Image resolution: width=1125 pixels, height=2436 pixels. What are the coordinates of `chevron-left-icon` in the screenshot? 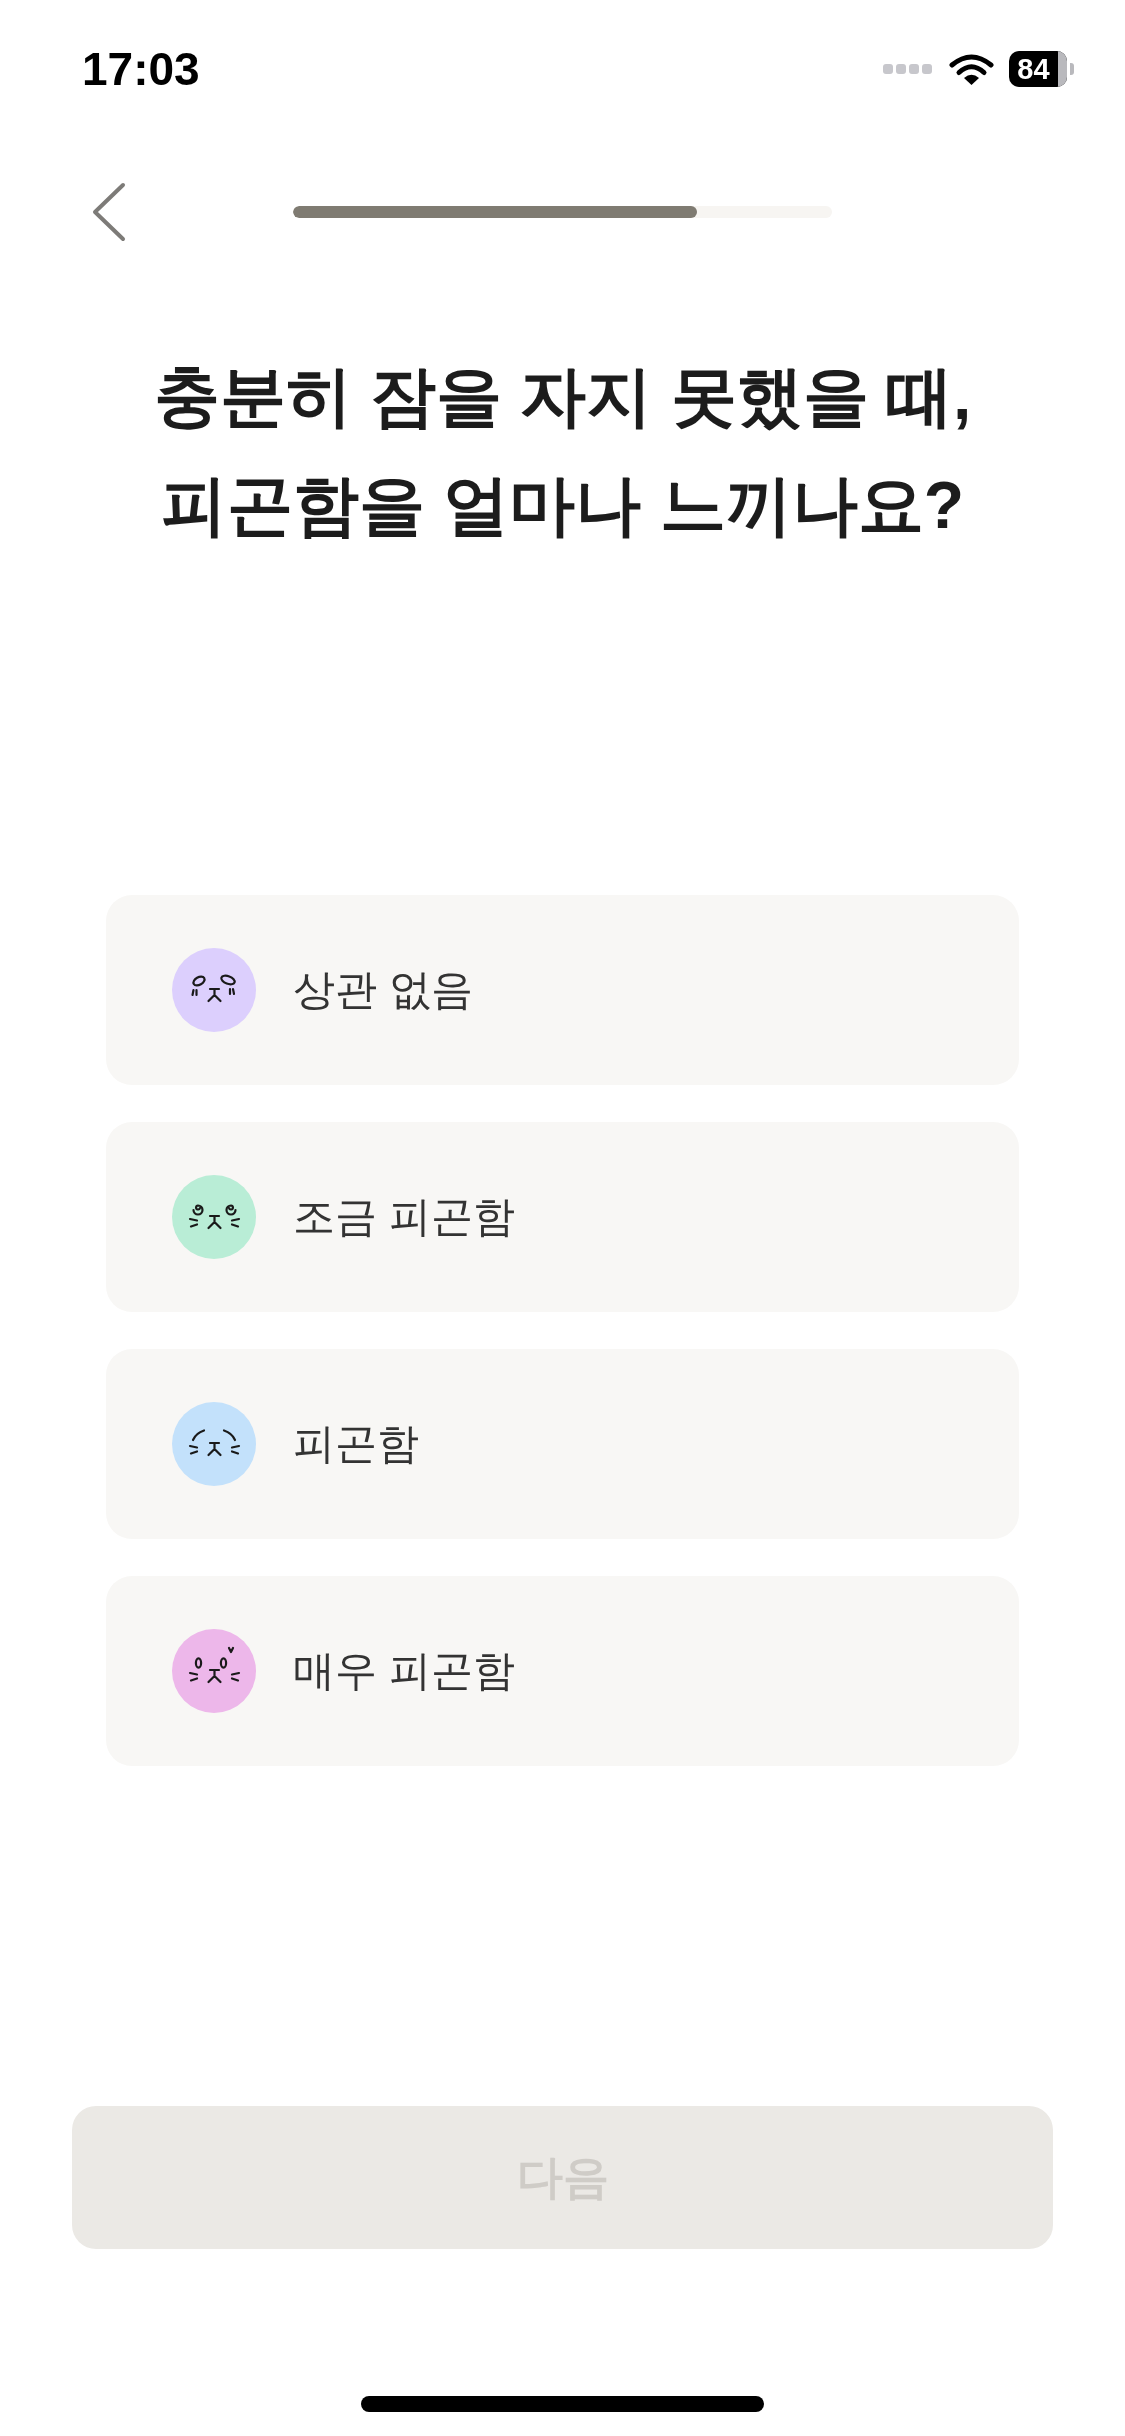 It's located at (109, 212).